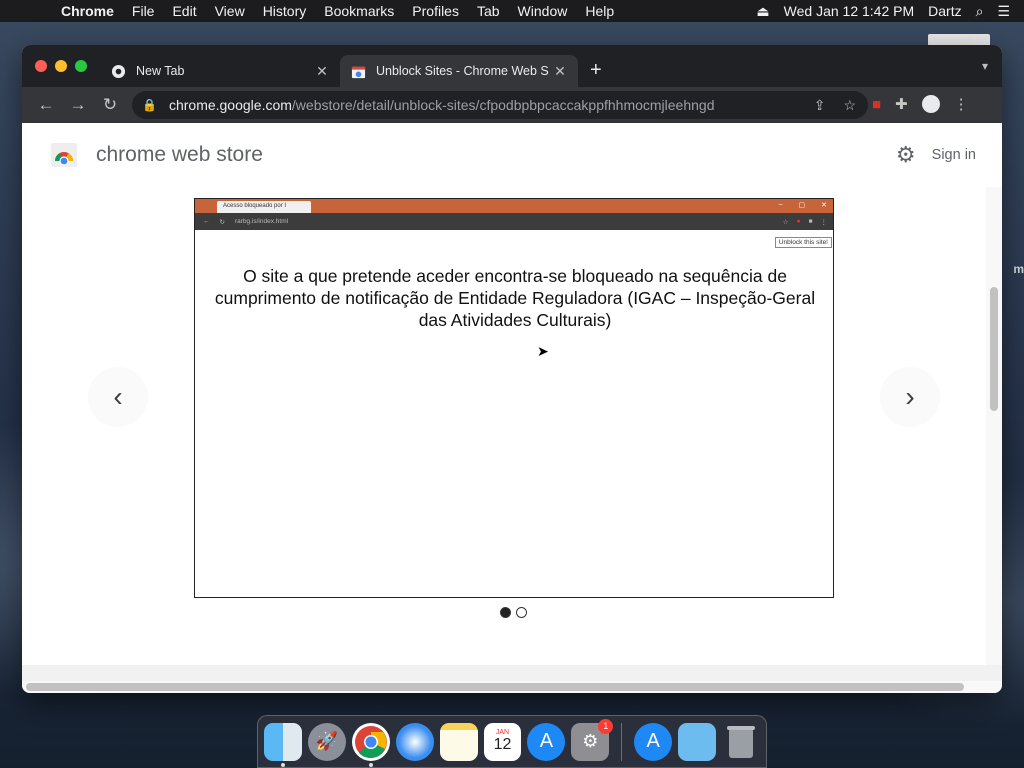 This screenshot has width=1024, height=768. What do you see at coordinates (810, 221) in the screenshot?
I see `extension-icon: ■` at bounding box center [810, 221].